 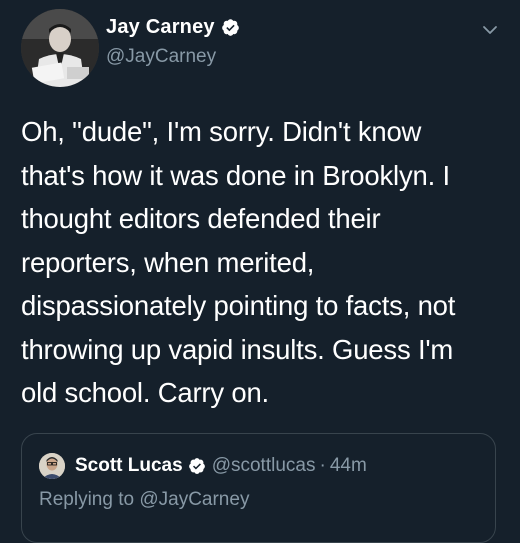 I want to click on quoted-display-name: Scott Lucas, so click(x=129, y=466).